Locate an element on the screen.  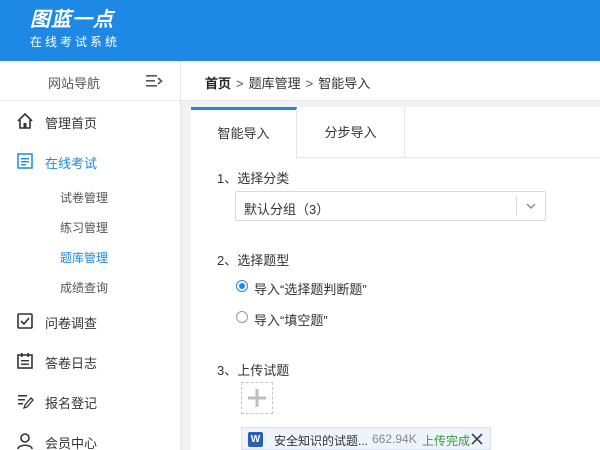
chevron-down-icon is located at coordinates (531, 206).